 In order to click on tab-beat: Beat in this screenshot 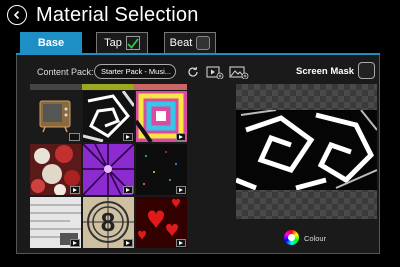, I will do `click(190, 42)`.